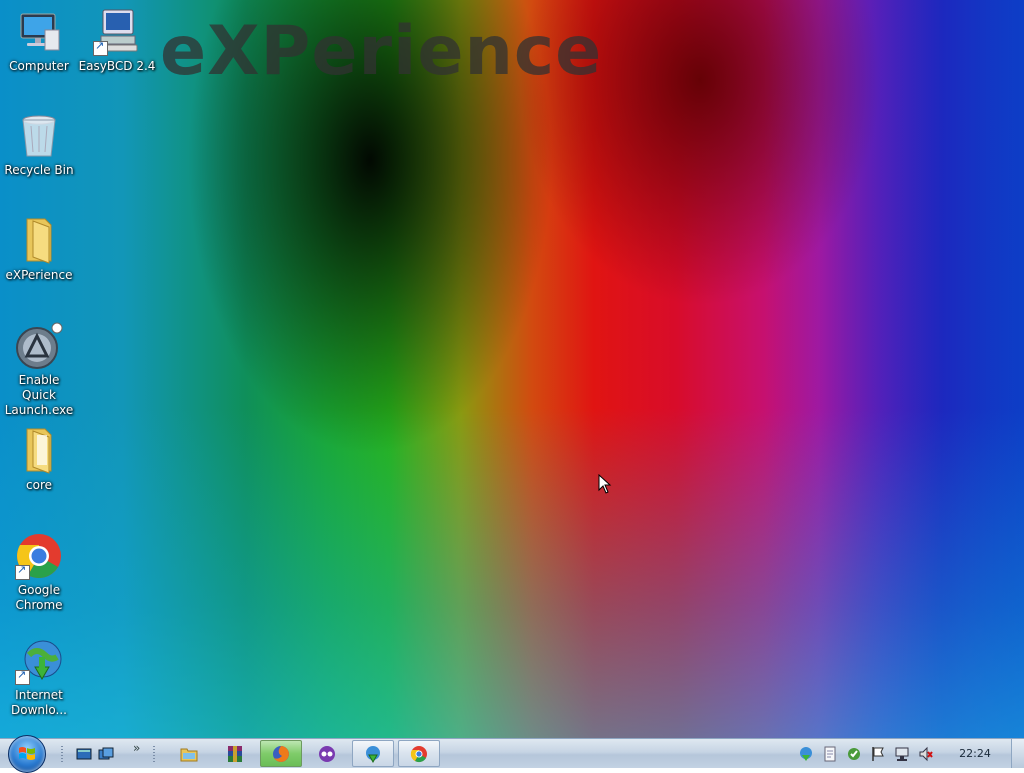  Describe the element at coordinates (975, 753) in the screenshot. I see `system-clock: 22:24` at that location.